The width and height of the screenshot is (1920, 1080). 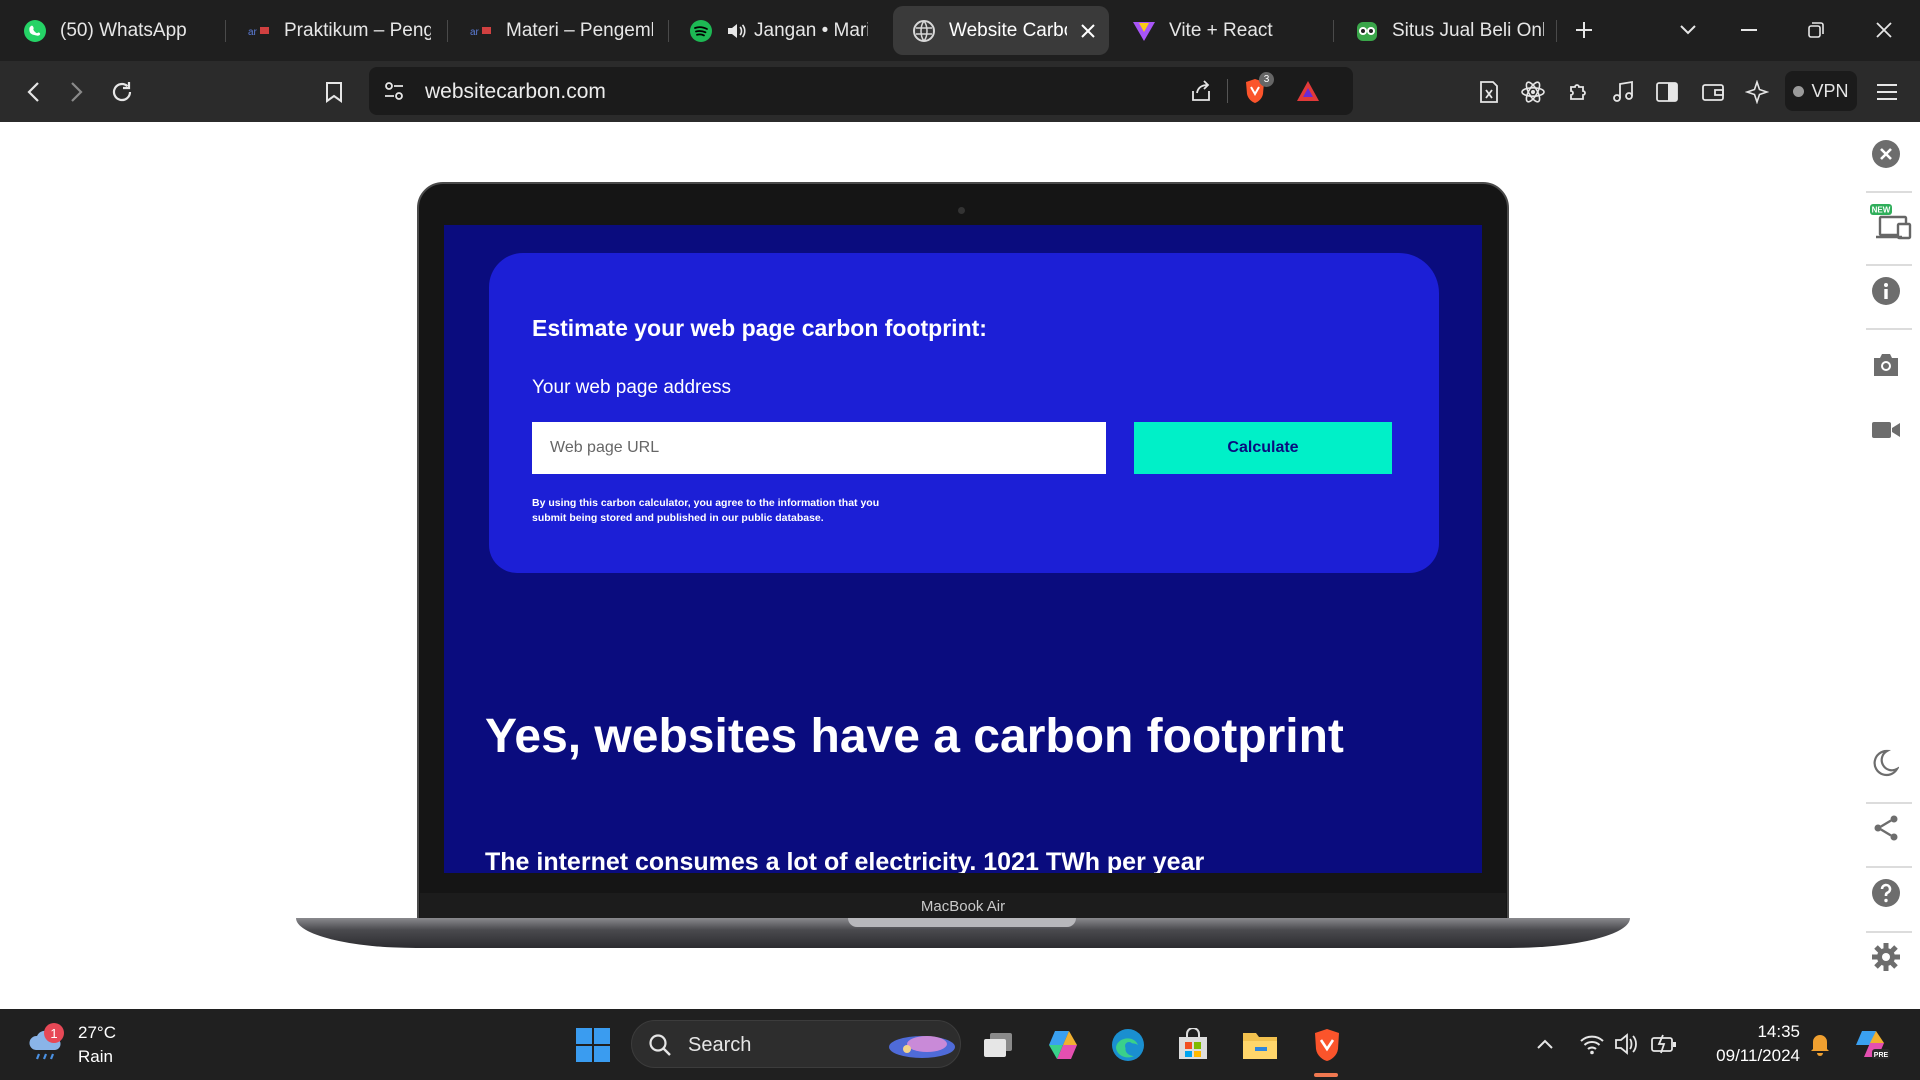 What do you see at coordinates (1745, 1044) in the screenshot?
I see `system-clock: 14:35 09/11/2024` at bounding box center [1745, 1044].